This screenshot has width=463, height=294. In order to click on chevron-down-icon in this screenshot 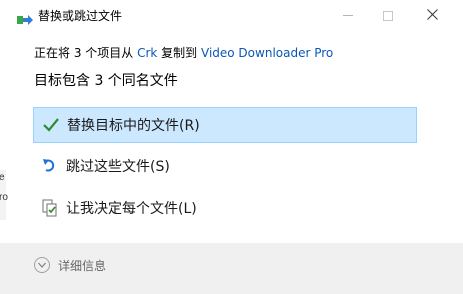, I will do `click(42, 265)`.